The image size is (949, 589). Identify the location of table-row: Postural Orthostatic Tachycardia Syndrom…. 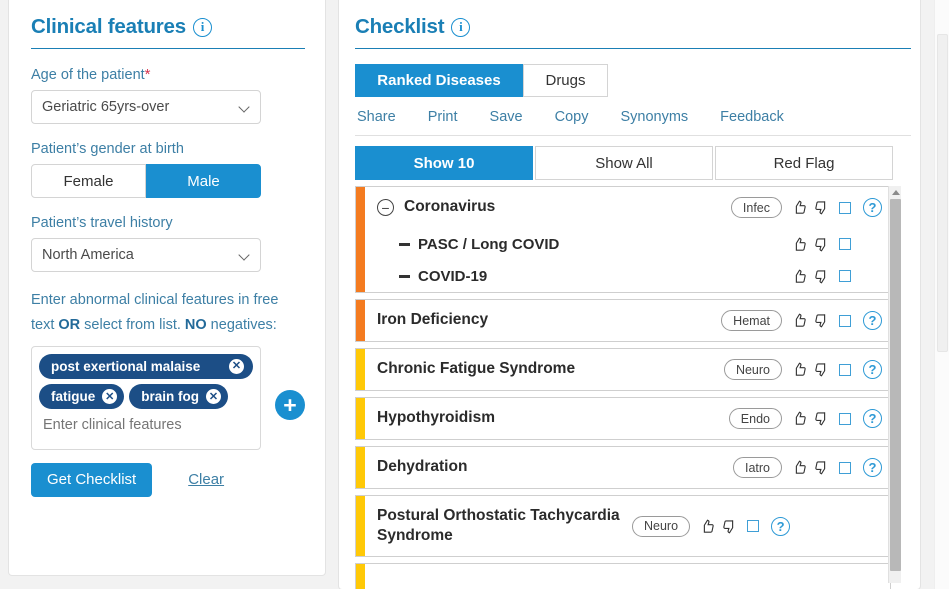
(623, 526).